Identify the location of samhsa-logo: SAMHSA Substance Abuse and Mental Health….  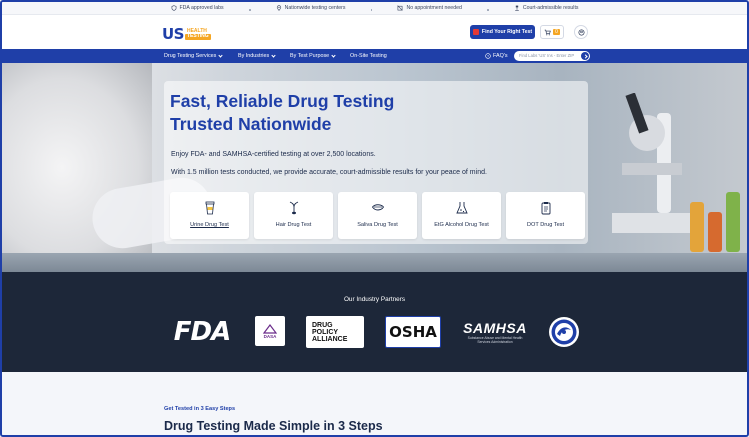
(495, 332).